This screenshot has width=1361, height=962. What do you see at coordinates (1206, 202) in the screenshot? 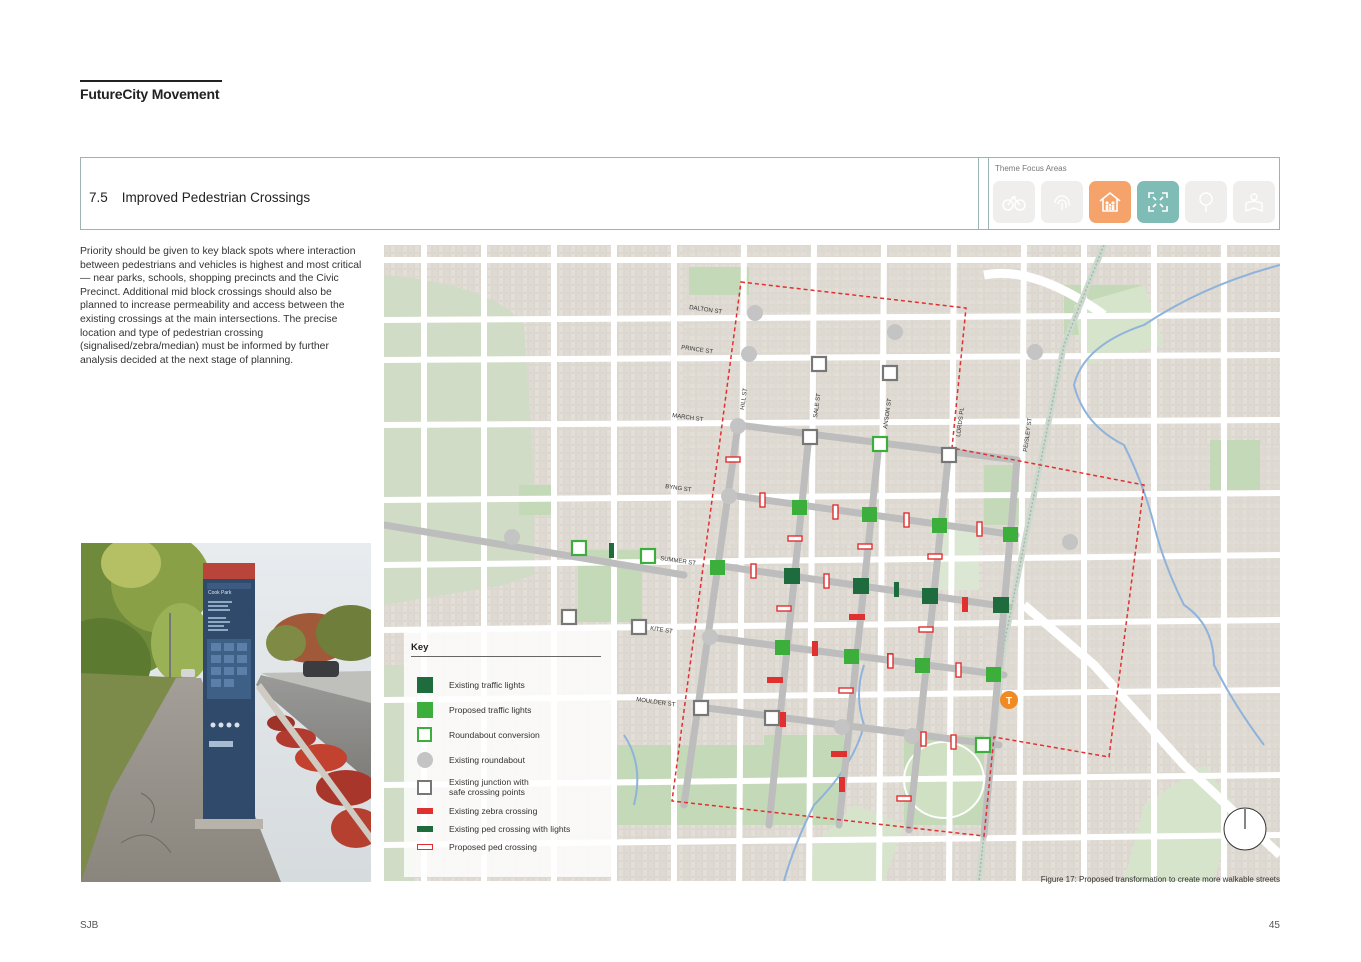
I see `tree-icon` at bounding box center [1206, 202].